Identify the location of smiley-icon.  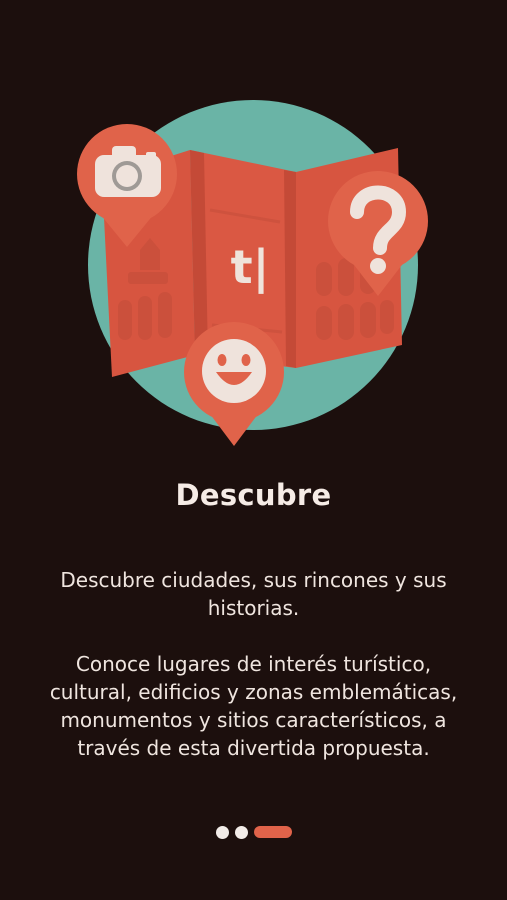
(234, 371).